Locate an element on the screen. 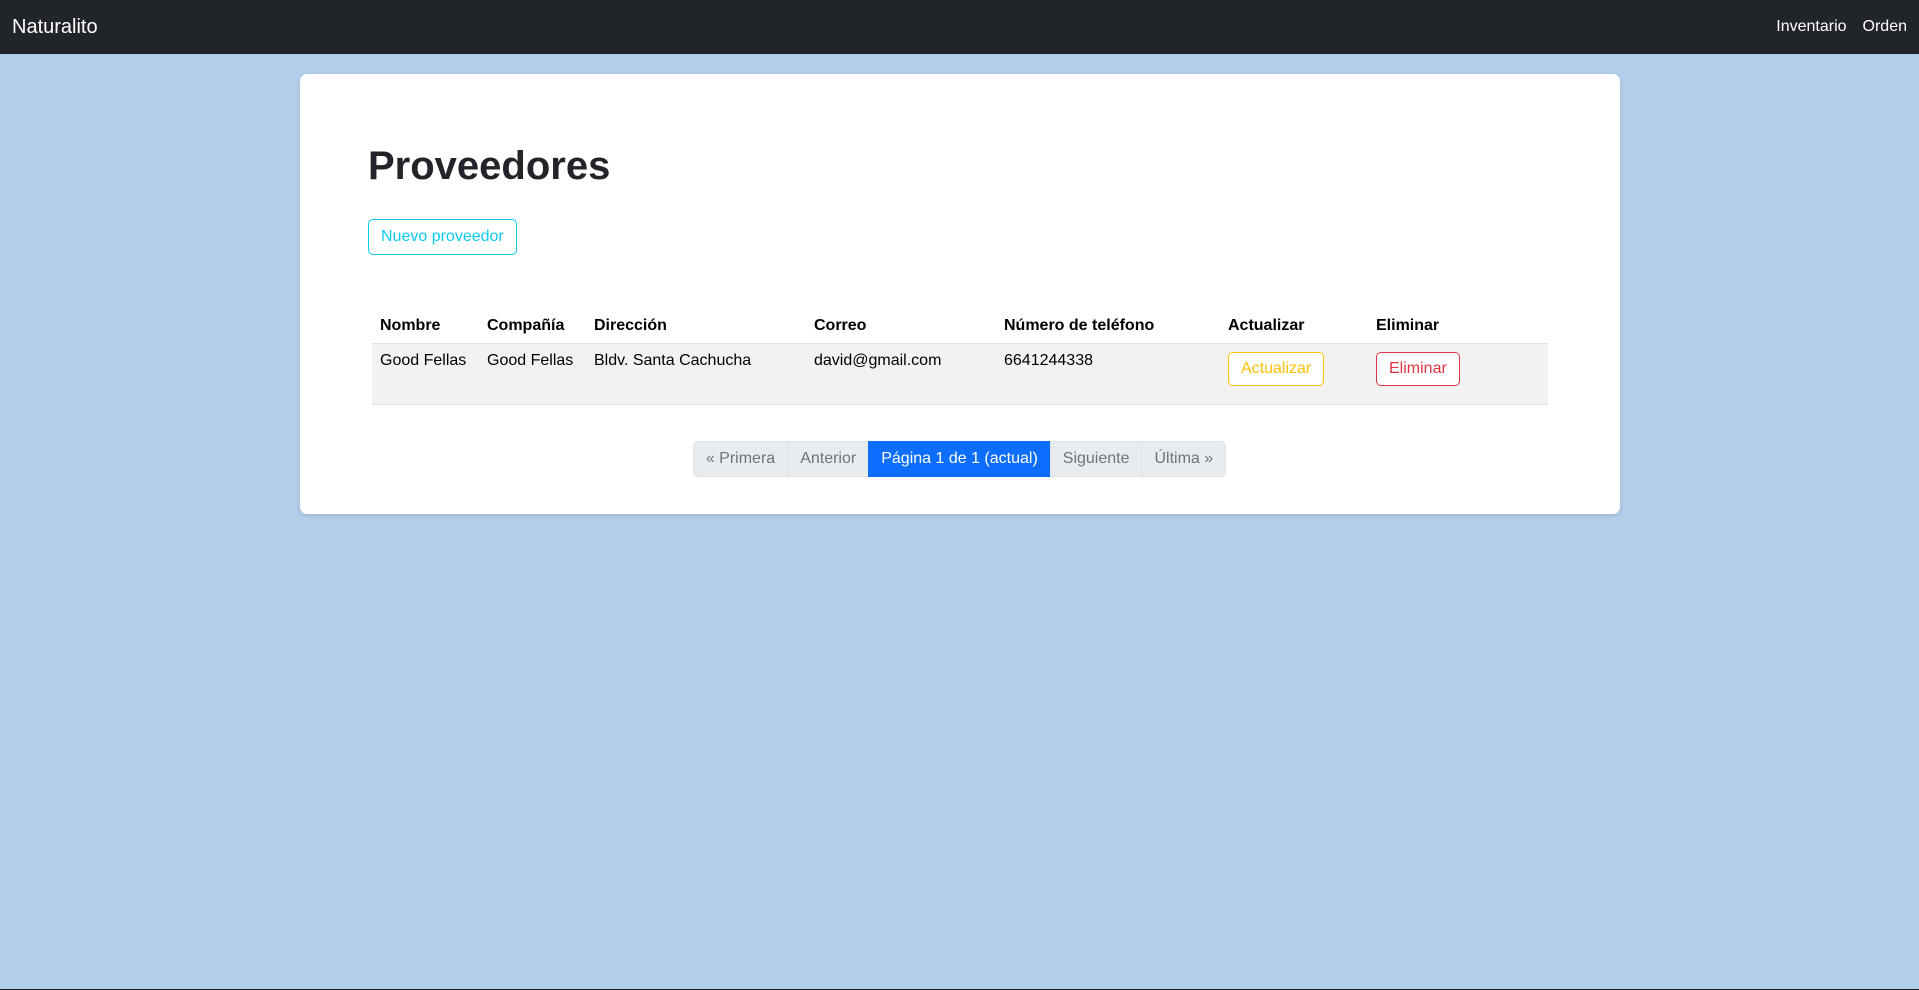 The height and width of the screenshot is (990, 1919). header-nombre: Nombre is located at coordinates (425, 326).